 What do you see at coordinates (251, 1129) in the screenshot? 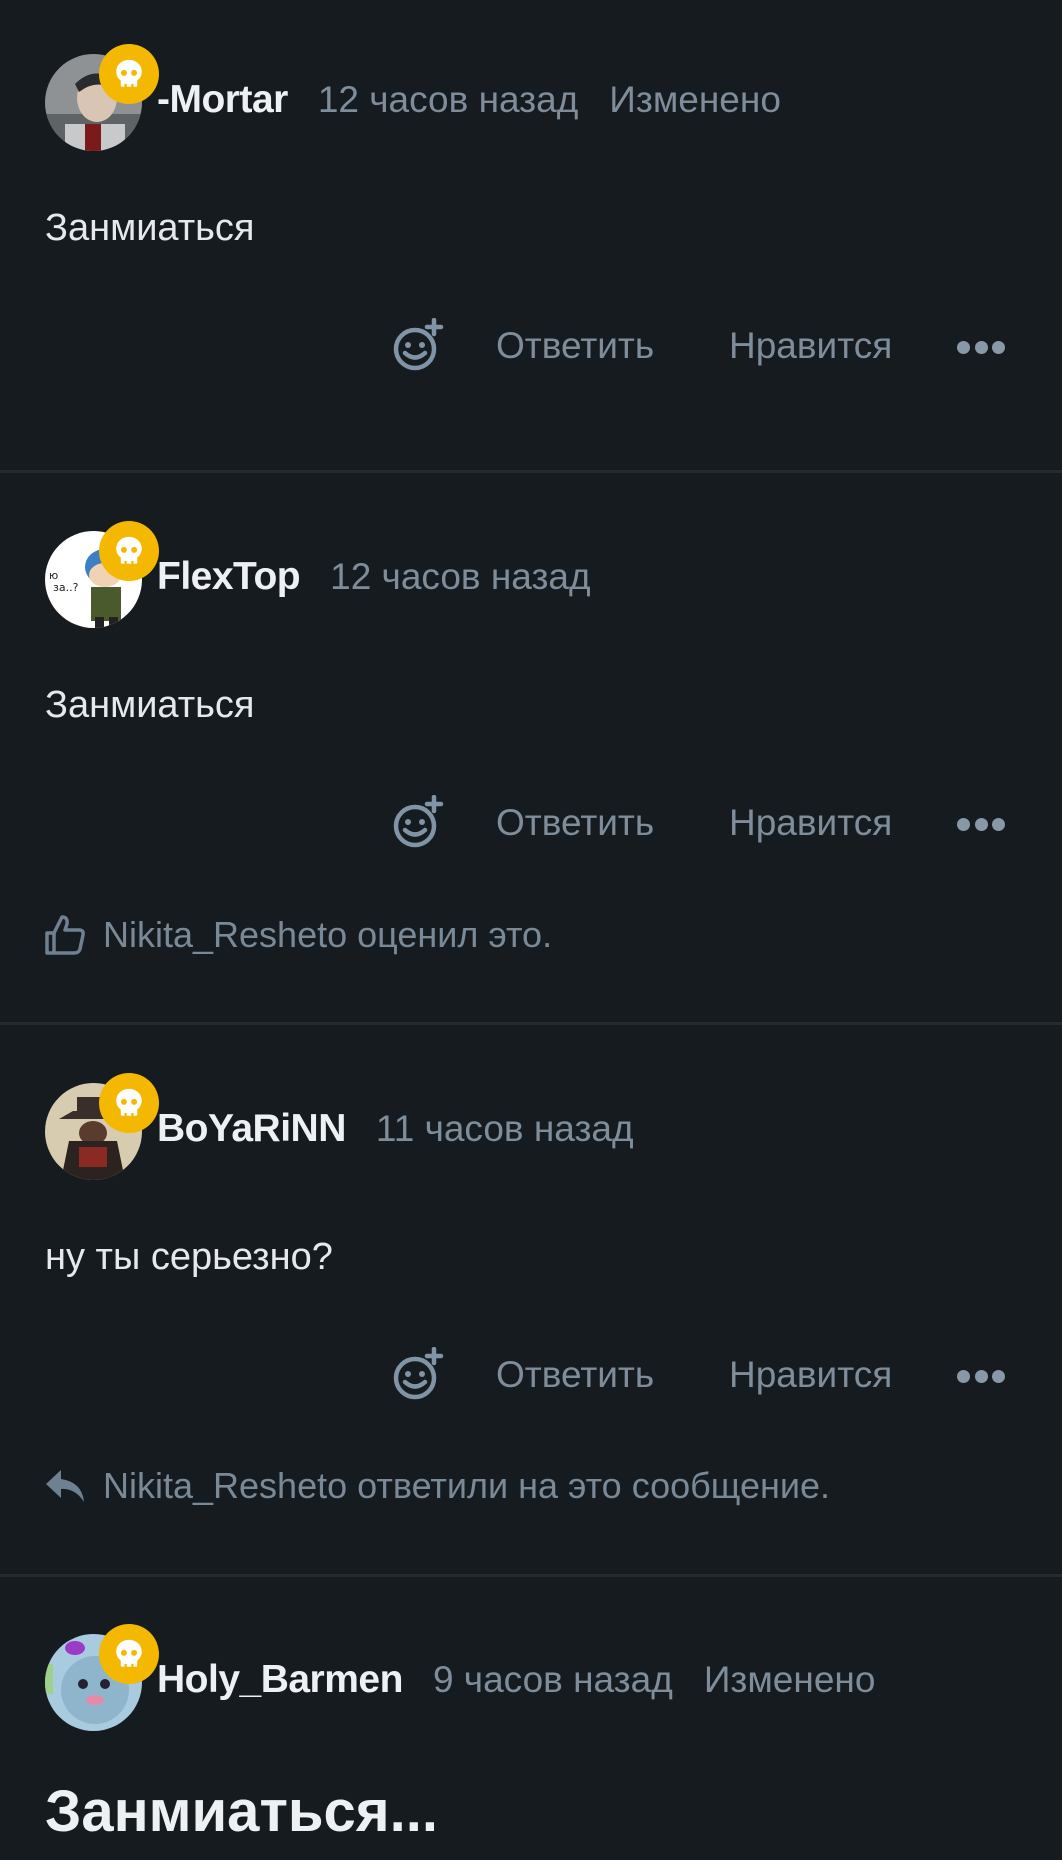
I see `author-name: BoYaRiNN` at bounding box center [251, 1129].